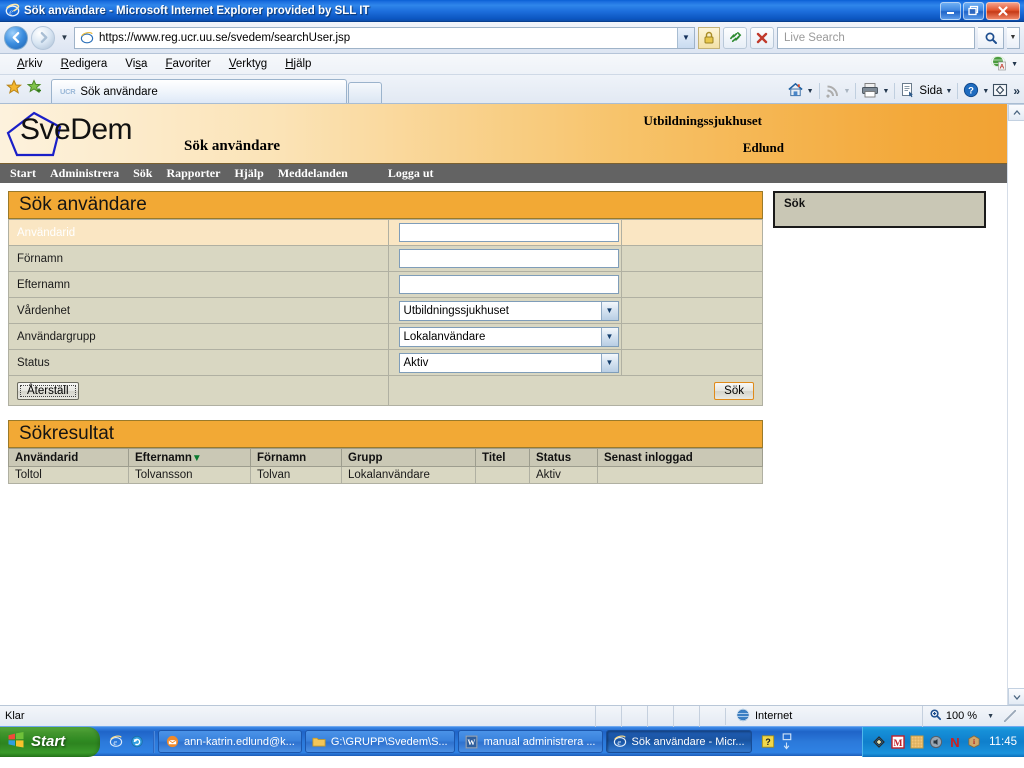 The image size is (1024, 768). Describe the element at coordinates (34, 88) in the screenshot. I see `add-favorite-icon` at that location.